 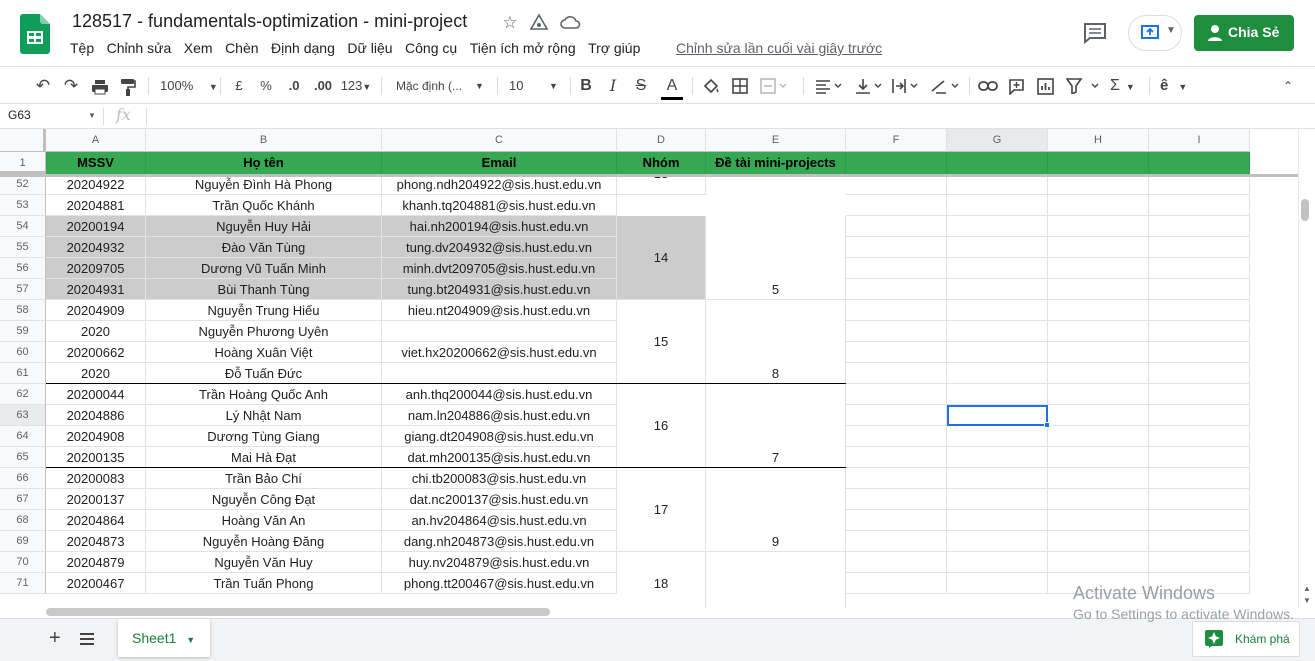 I want to click on group-cell: 16, so click(x=661, y=426).